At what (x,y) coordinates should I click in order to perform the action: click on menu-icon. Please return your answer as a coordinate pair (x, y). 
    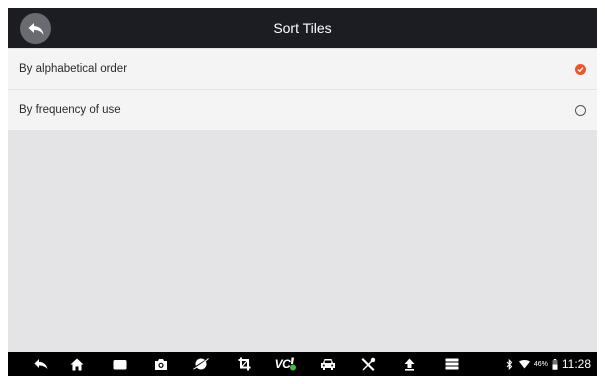
    Looking at the image, I should click on (452, 364).